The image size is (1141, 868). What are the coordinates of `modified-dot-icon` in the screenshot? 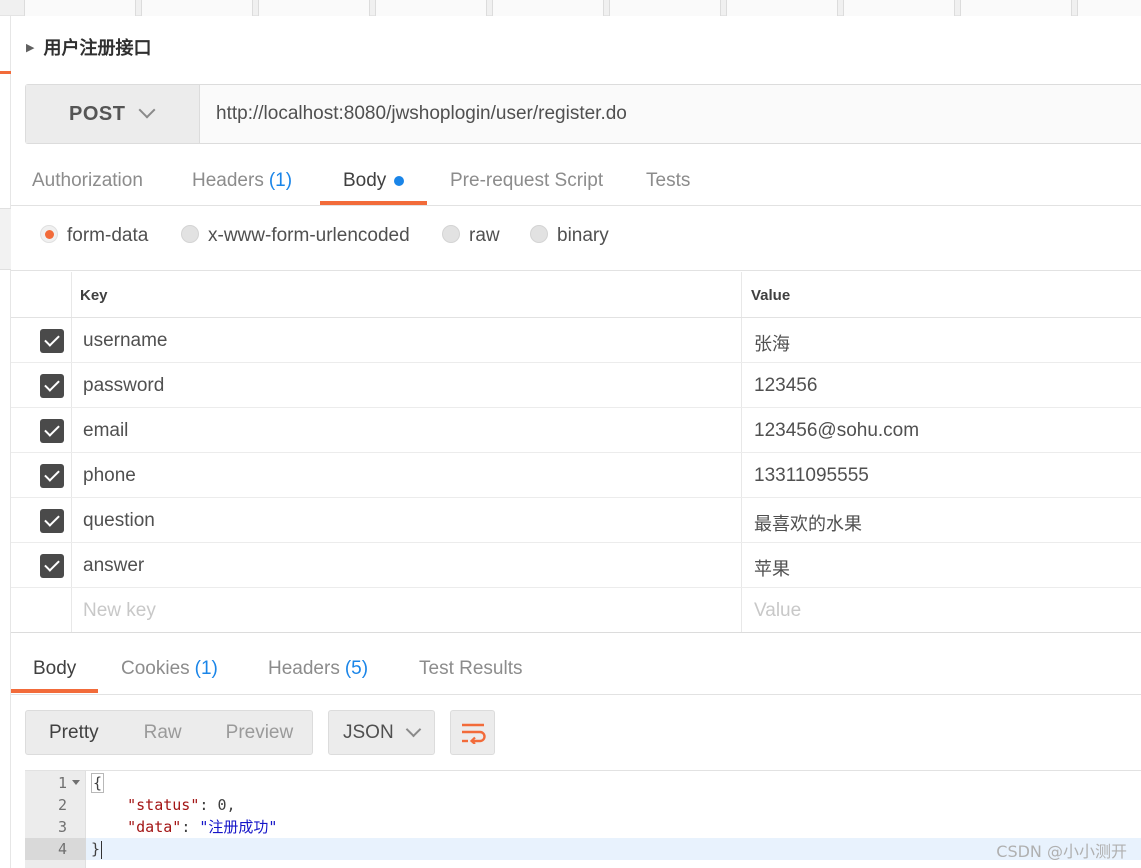 It's located at (399, 181).